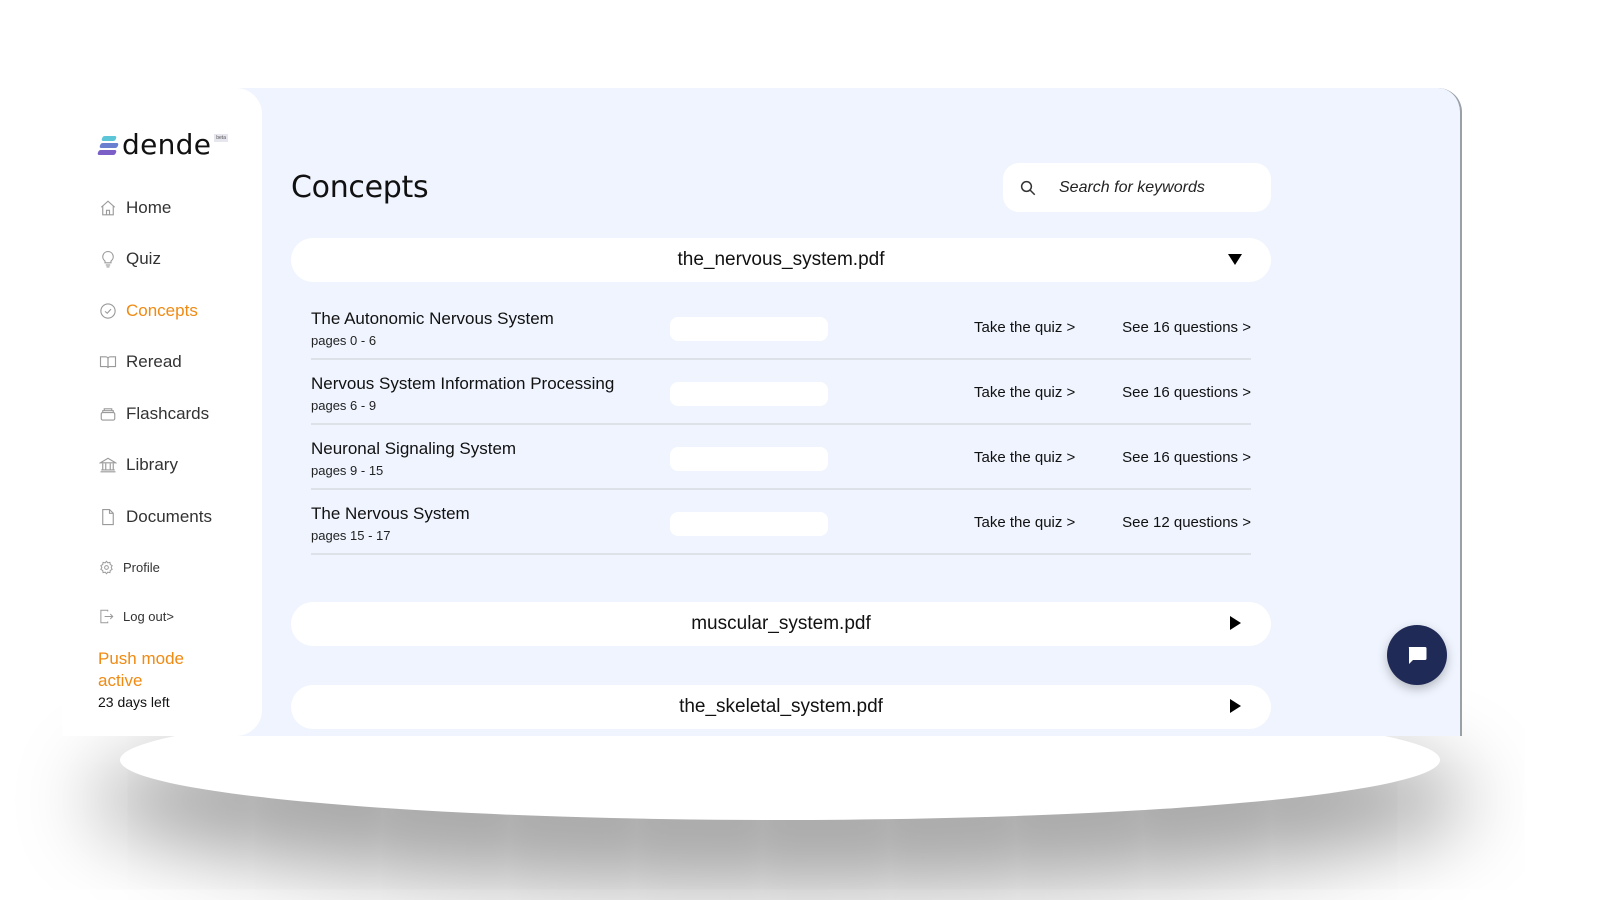 This screenshot has height=900, width=1600. I want to click on push-mode-status: Push mode active 23 days left, so click(153, 679).